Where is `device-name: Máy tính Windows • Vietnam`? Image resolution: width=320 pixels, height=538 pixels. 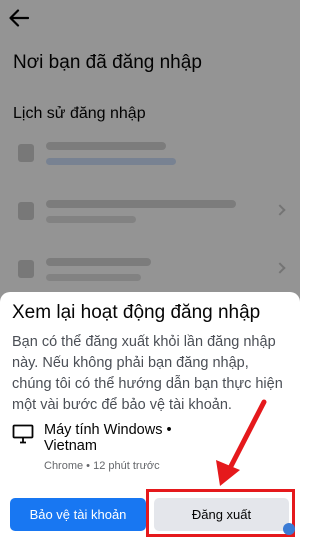
device-name: Máy tính Windows • Vietnam is located at coordinates (108, 438).